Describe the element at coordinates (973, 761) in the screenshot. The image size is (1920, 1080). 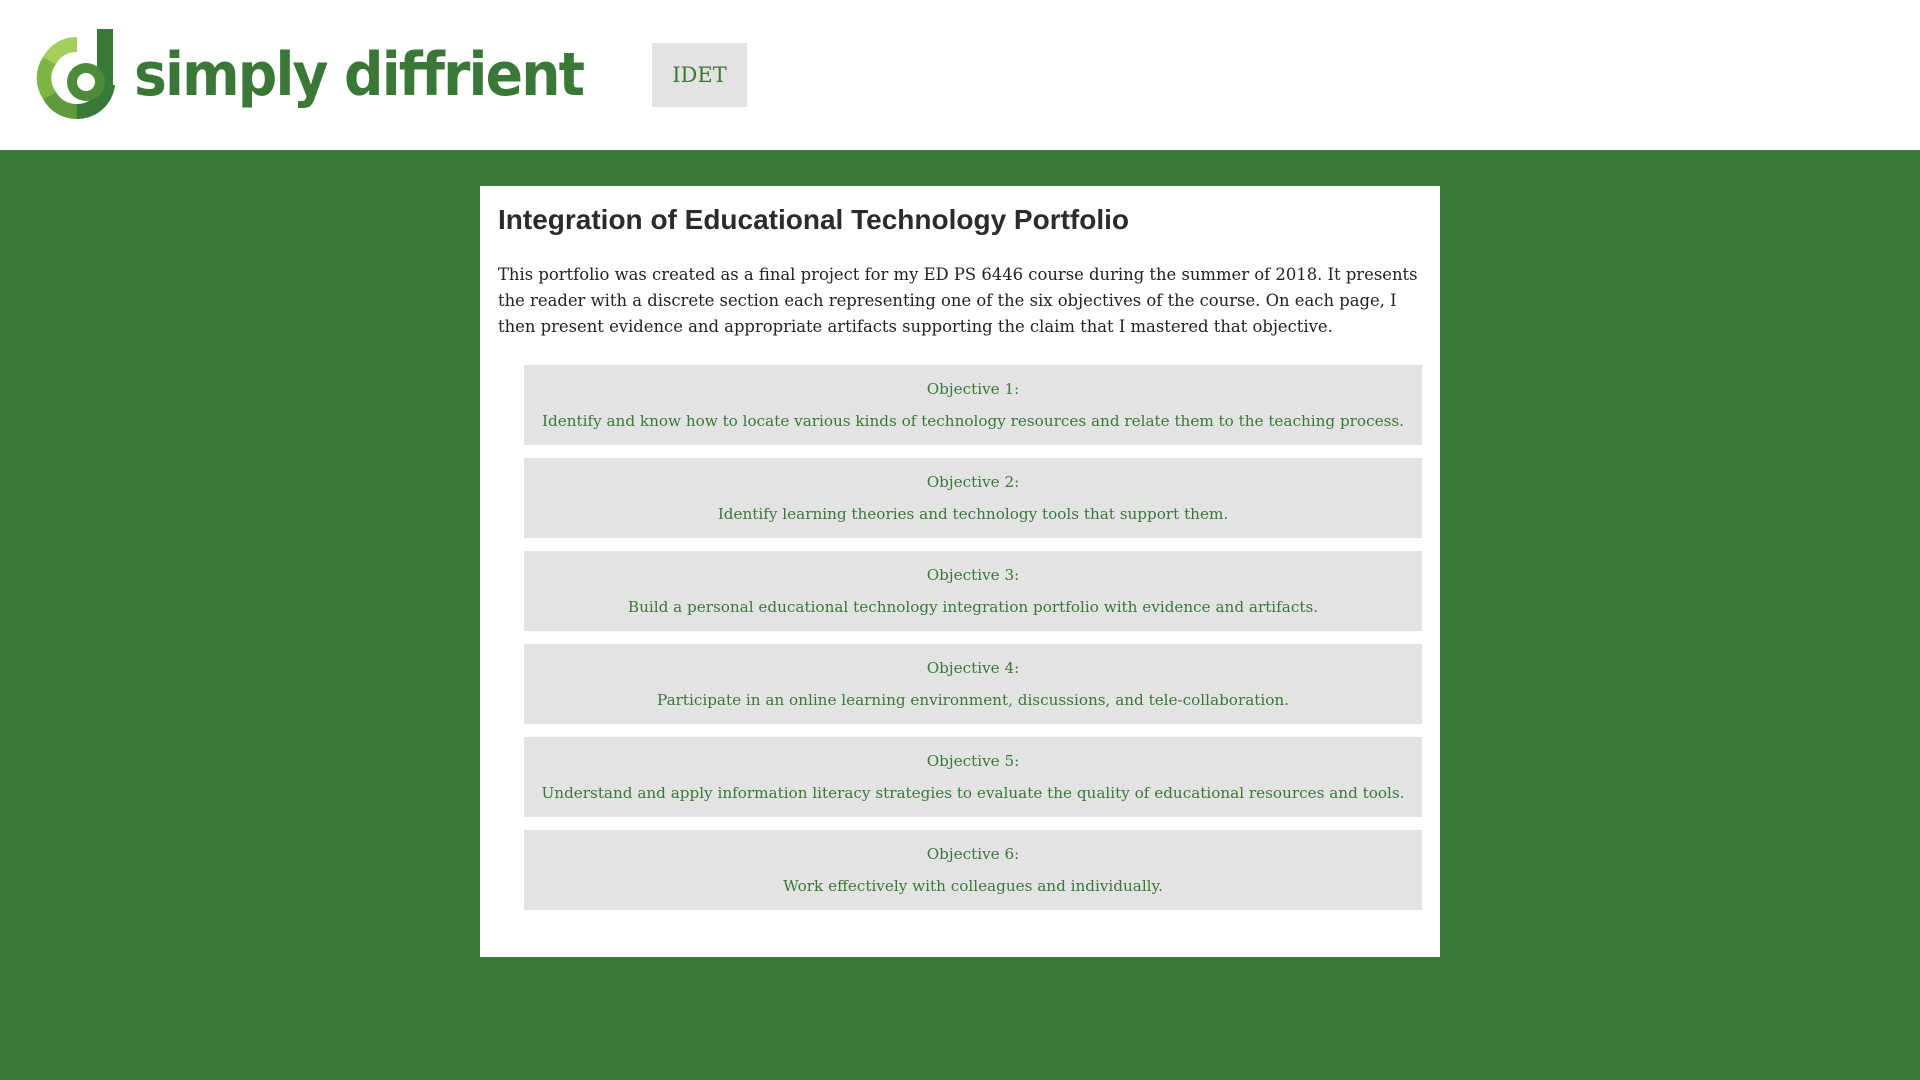
I see `objective-label: Objective 5:` at that location.